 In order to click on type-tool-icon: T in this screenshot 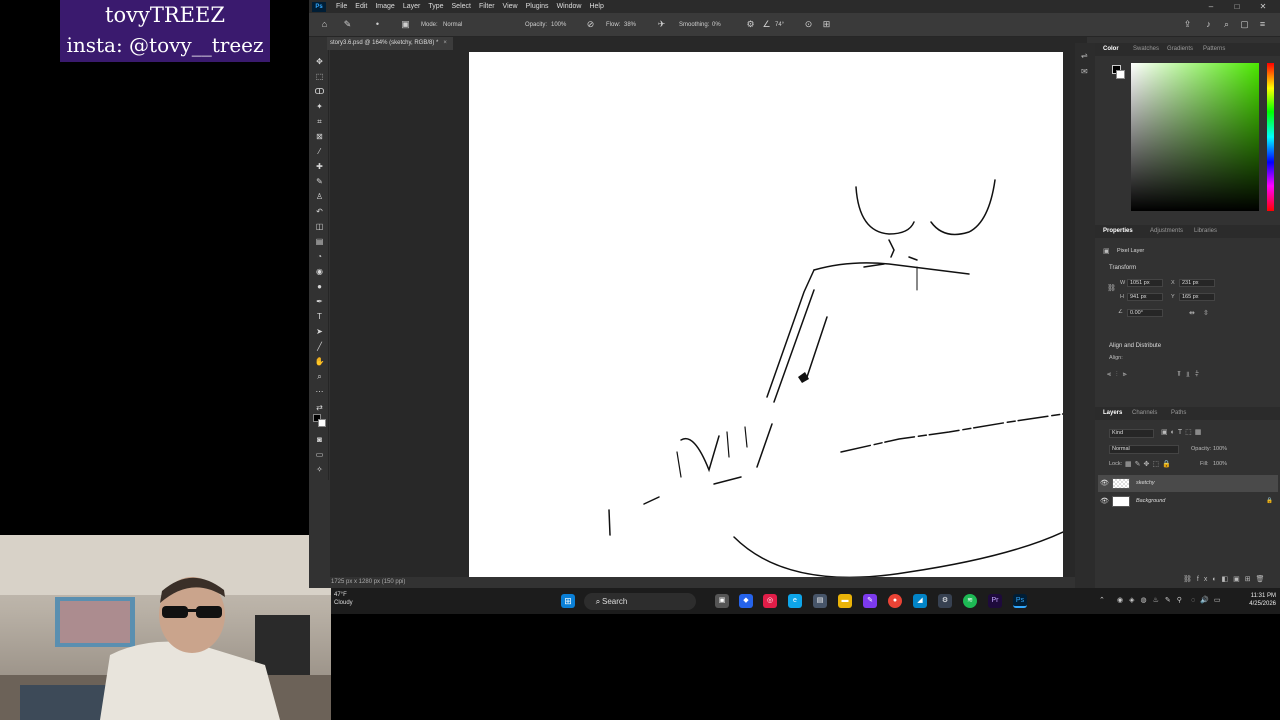, I will do `click(319, 316)`.